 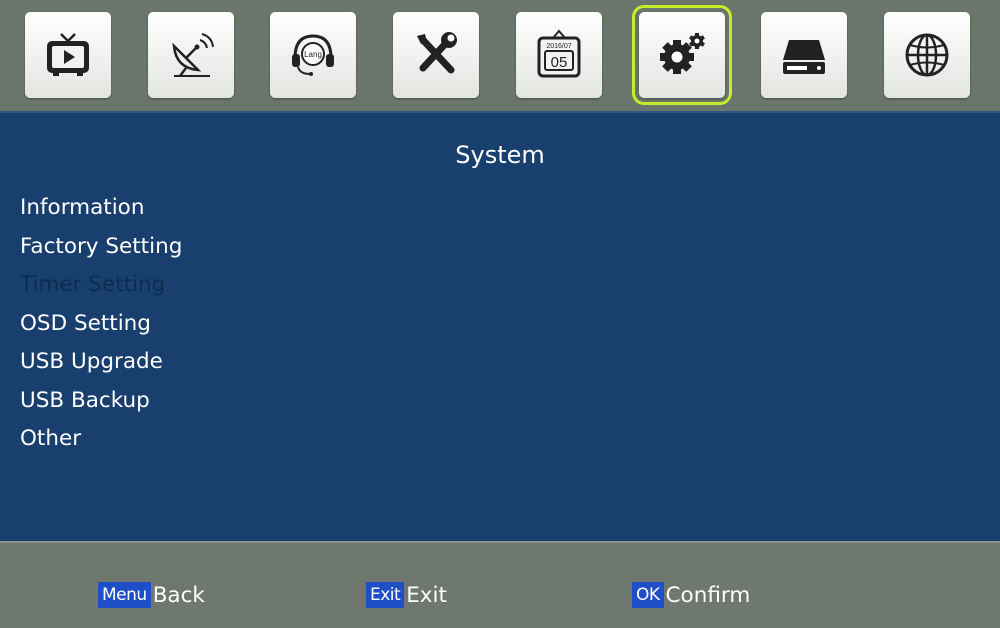 I want to click on menu-key-badge: Menu, so click(x=124, y=595).